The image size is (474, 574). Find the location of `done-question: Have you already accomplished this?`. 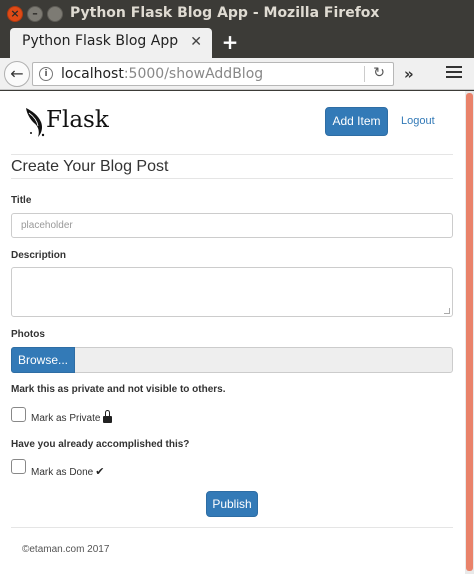

done-question: Have you already accomplished this? is located at coordinates (100, 444).